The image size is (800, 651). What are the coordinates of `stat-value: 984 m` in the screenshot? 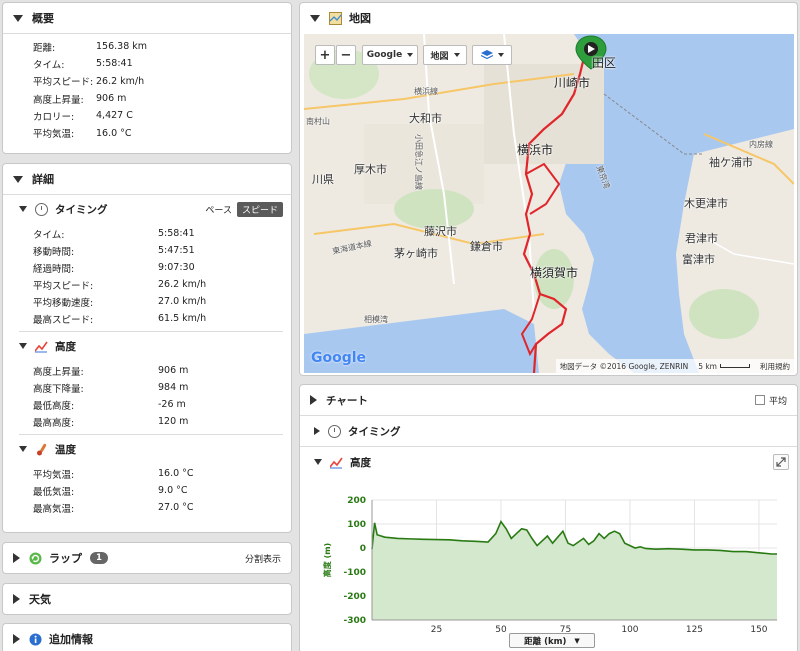 It's located at (173, 387).